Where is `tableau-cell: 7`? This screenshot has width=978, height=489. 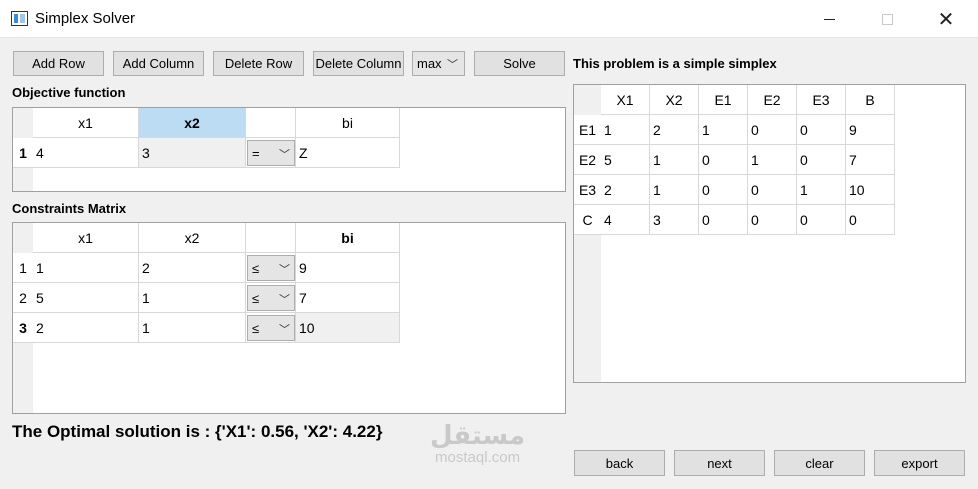
tableau-cell: 7 is located at coordinates (870, 160).